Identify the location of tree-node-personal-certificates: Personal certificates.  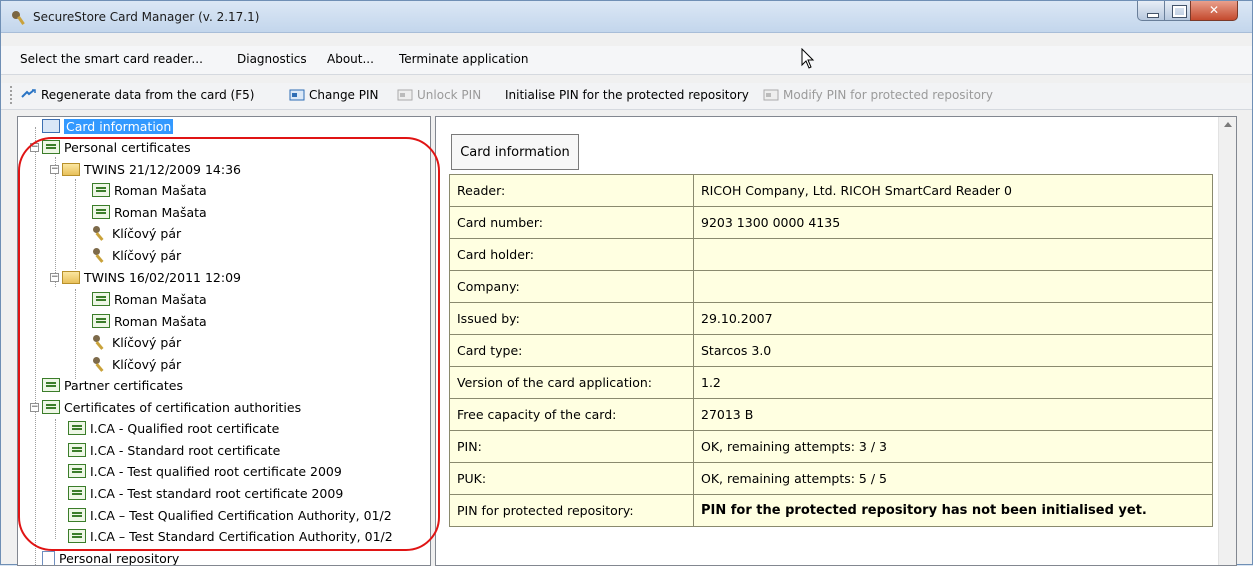
(116, 147).